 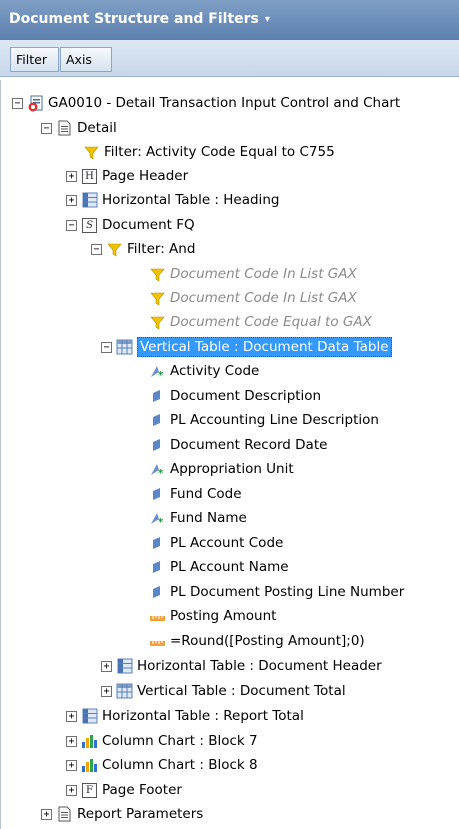 I want to click on tree-node-document-fq: − S Document FQ, so click(x=130, y=225).